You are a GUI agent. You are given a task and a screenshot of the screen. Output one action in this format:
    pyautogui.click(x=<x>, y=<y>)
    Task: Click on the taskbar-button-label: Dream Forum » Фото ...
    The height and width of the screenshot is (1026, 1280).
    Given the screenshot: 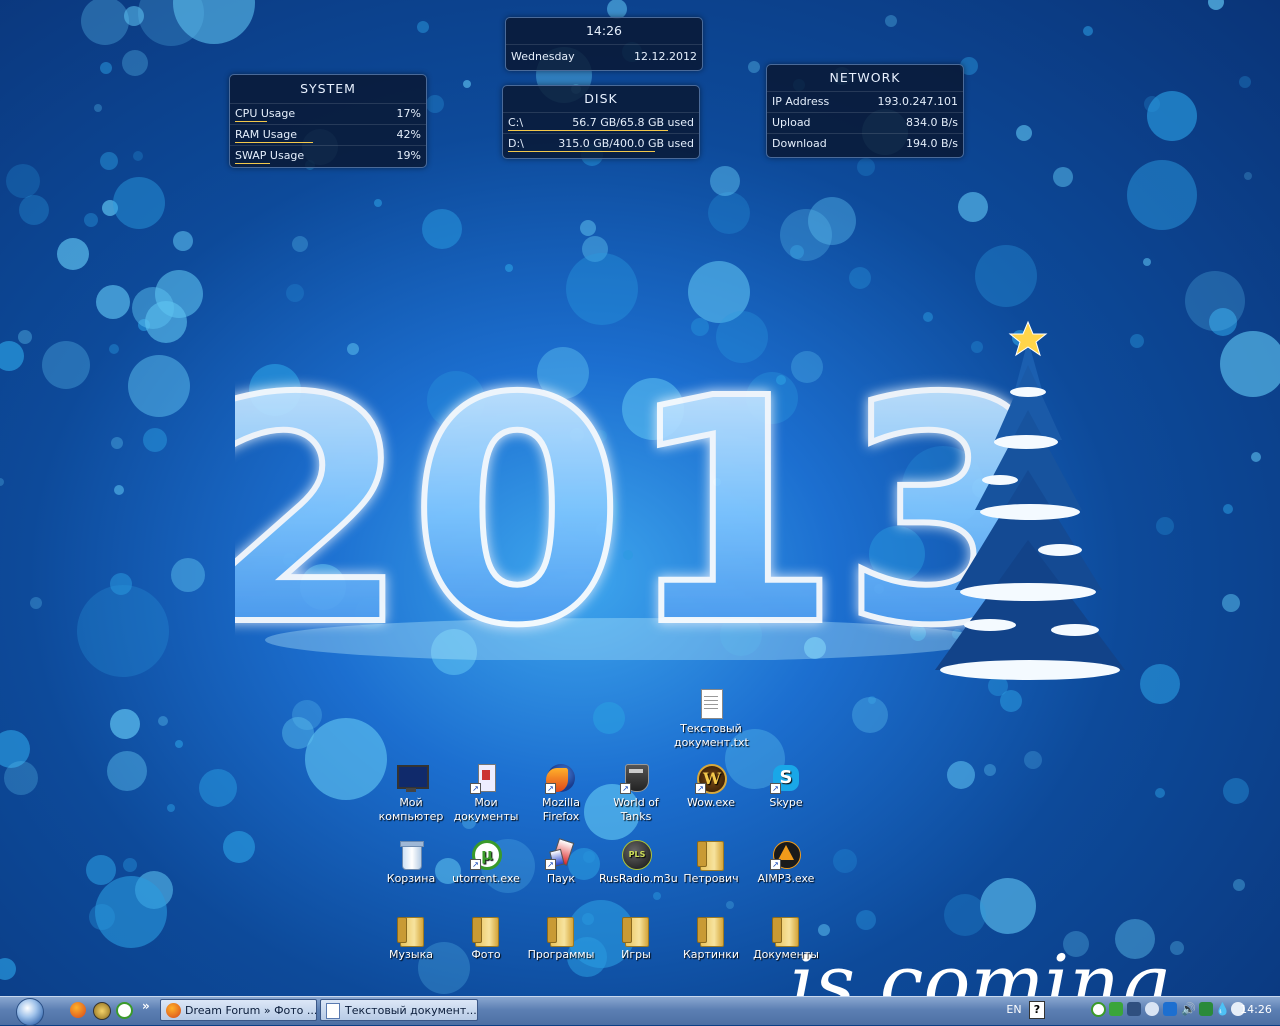 What is the action you would take?
    pyautogui.click(x=251, y=1010)
    